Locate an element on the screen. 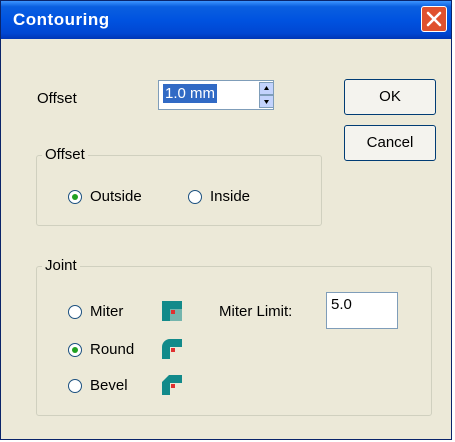 The image size is (455, 442). round-radio is located at coordinates (75, 350).